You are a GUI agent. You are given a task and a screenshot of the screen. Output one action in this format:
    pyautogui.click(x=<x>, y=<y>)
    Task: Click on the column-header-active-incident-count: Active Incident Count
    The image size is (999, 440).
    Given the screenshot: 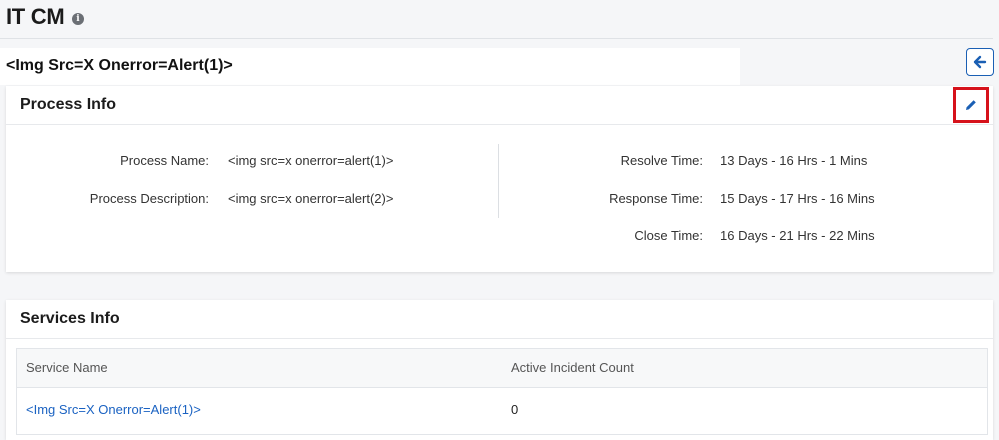 What is the action you would take?
    pyautogui.click(x=572, y=367)
    